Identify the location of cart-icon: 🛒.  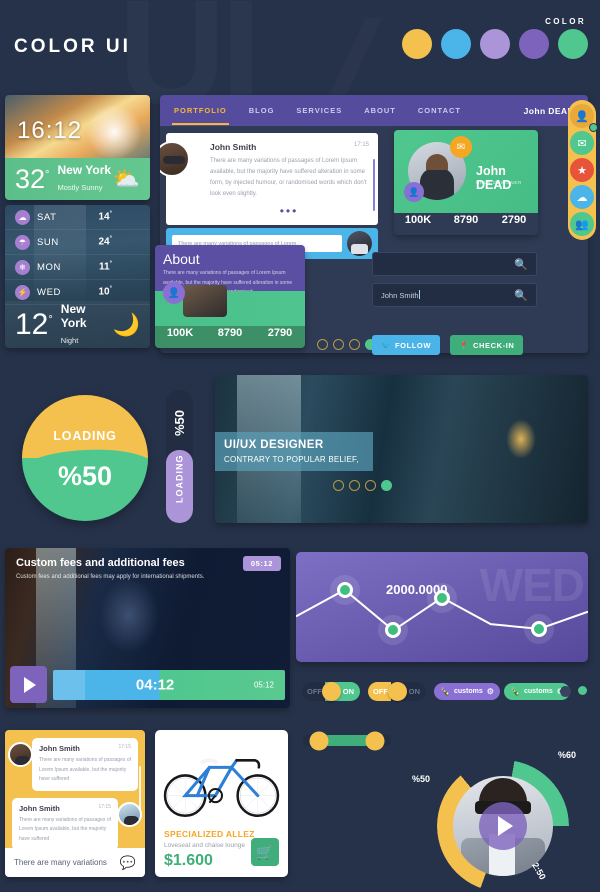
(265, 852).